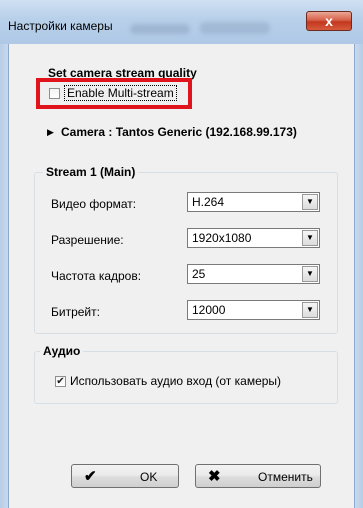 The image size is (363, 508). I want to click on title-bar: Настройки камеры x, so click(181, 22).